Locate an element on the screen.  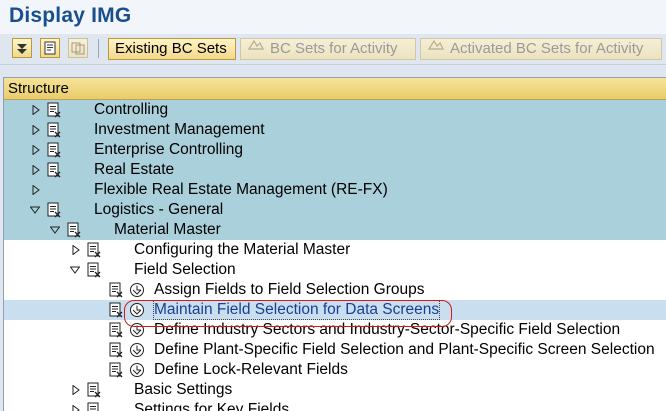
tree-node-label: Enterprise Controlling is located at coordinates (169, 149).